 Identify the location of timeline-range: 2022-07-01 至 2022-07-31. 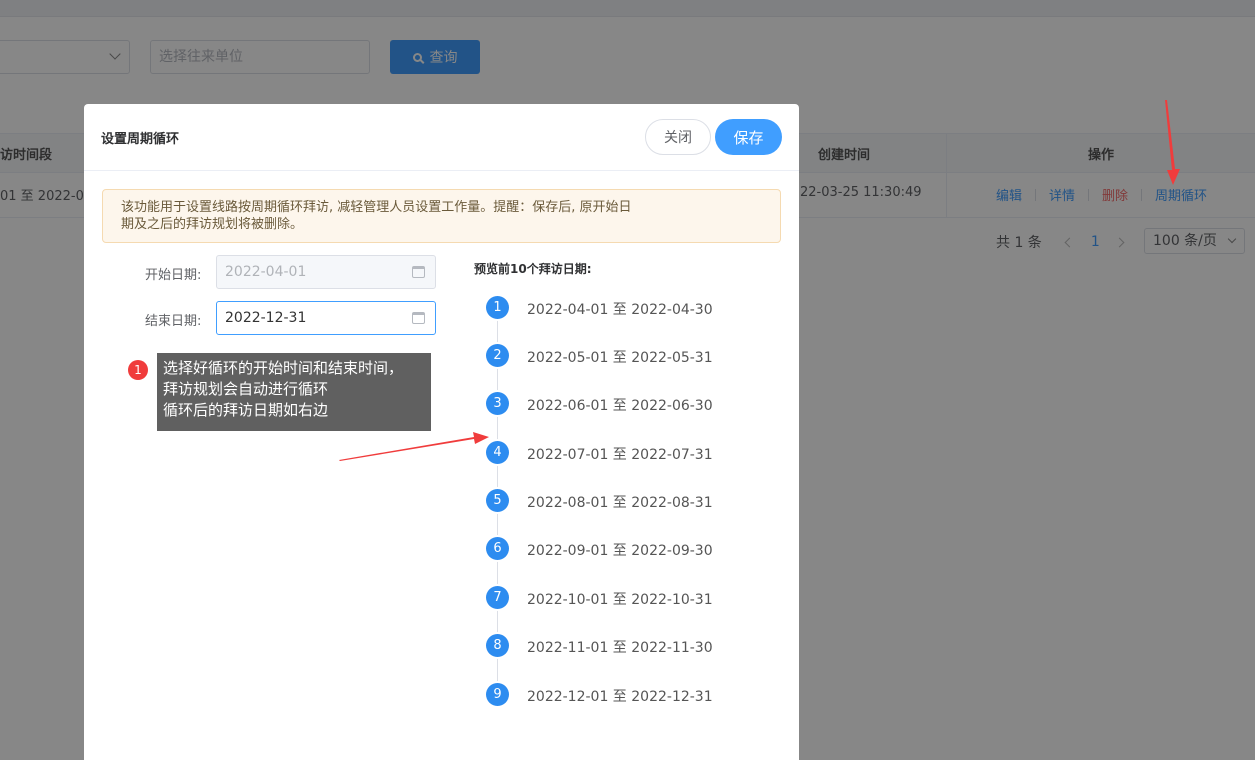
(620, 455).